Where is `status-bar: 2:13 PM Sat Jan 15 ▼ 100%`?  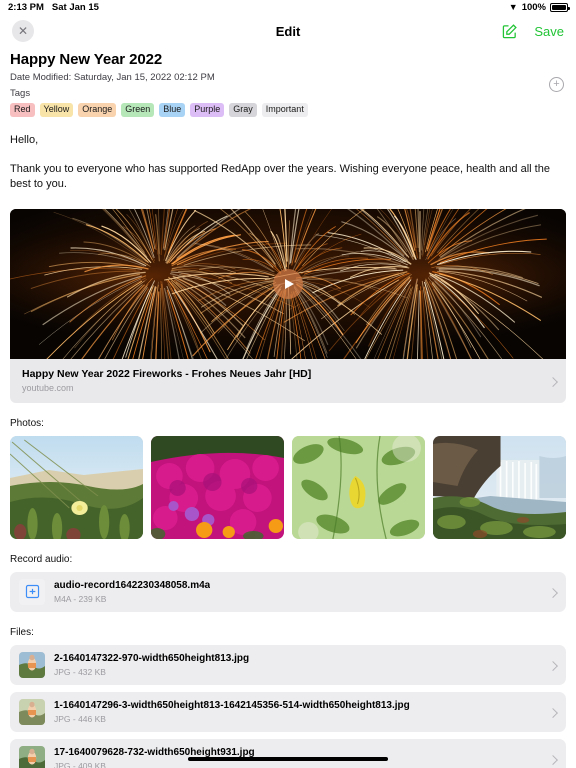
status-bar: 2:13 PM Sat Jan 15 ▼ 100% is located at coordinates (288, 7).